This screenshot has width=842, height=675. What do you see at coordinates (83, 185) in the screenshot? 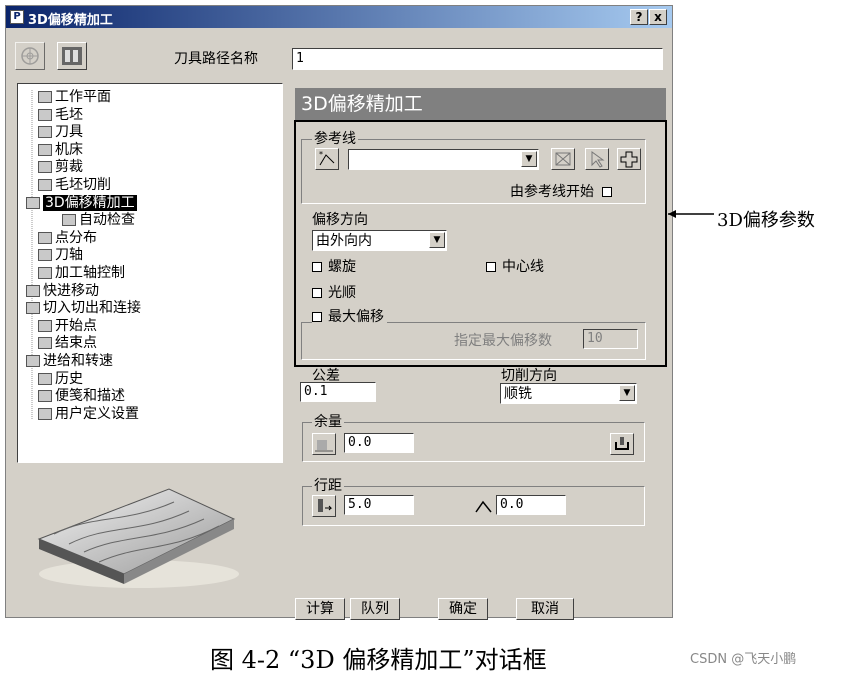
I see `tree-item-label: 毛坯切削` at bounding box center [83, 185].